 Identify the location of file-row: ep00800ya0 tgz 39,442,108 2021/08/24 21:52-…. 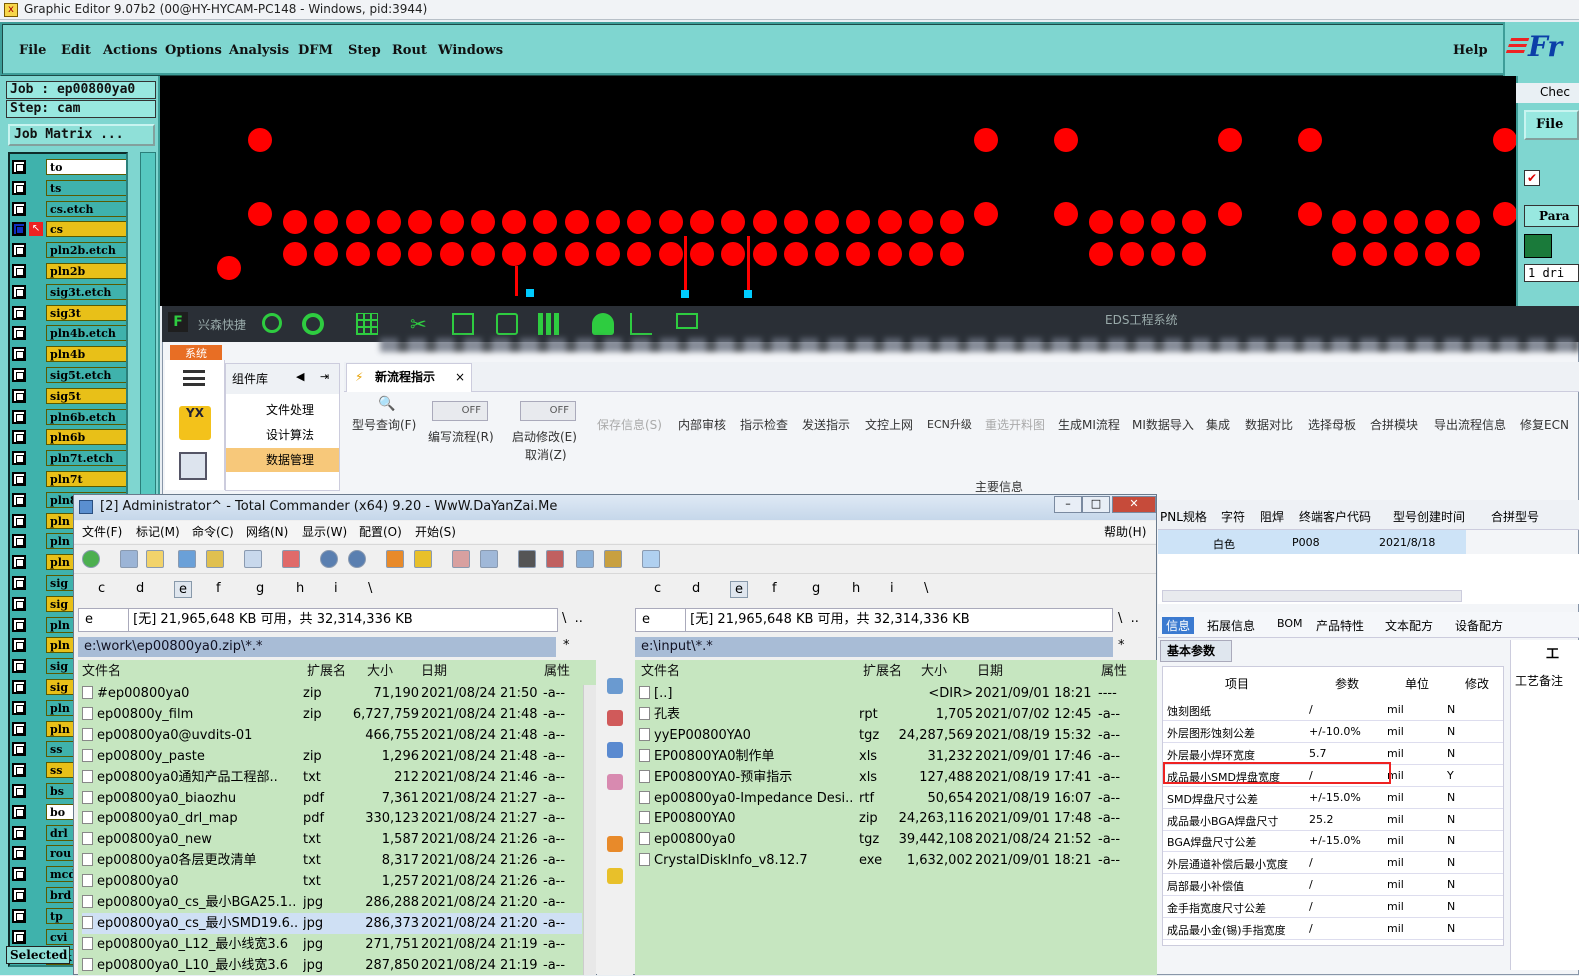
(889, 839).